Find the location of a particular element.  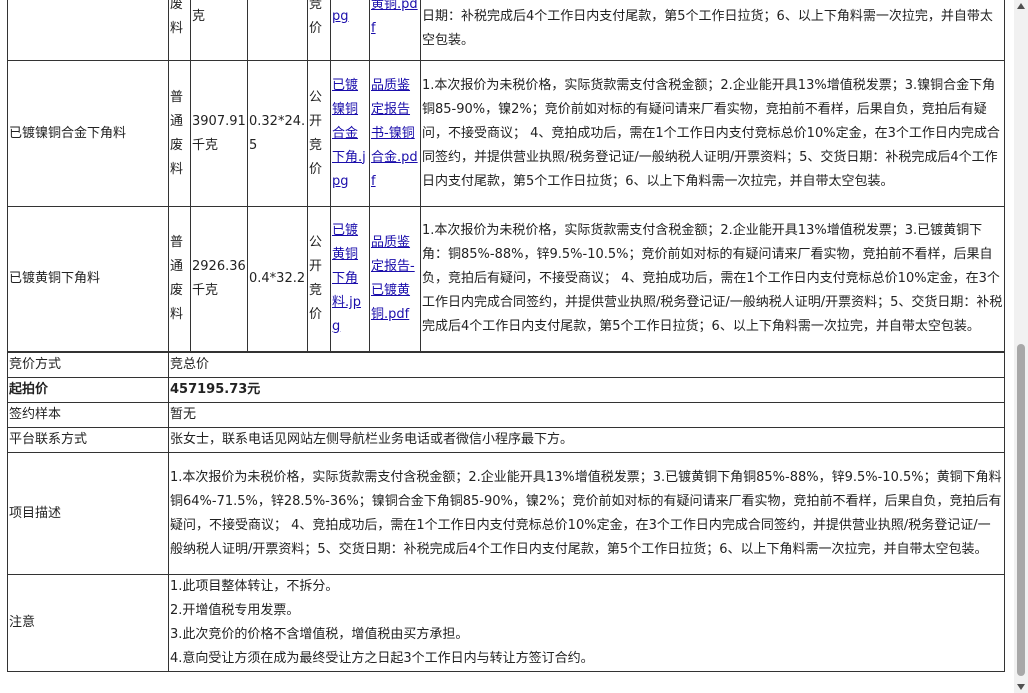

item-report-link: 品质鉴 定报告- 已镀黄 铜.pdf is located at coordinates (393, 278).